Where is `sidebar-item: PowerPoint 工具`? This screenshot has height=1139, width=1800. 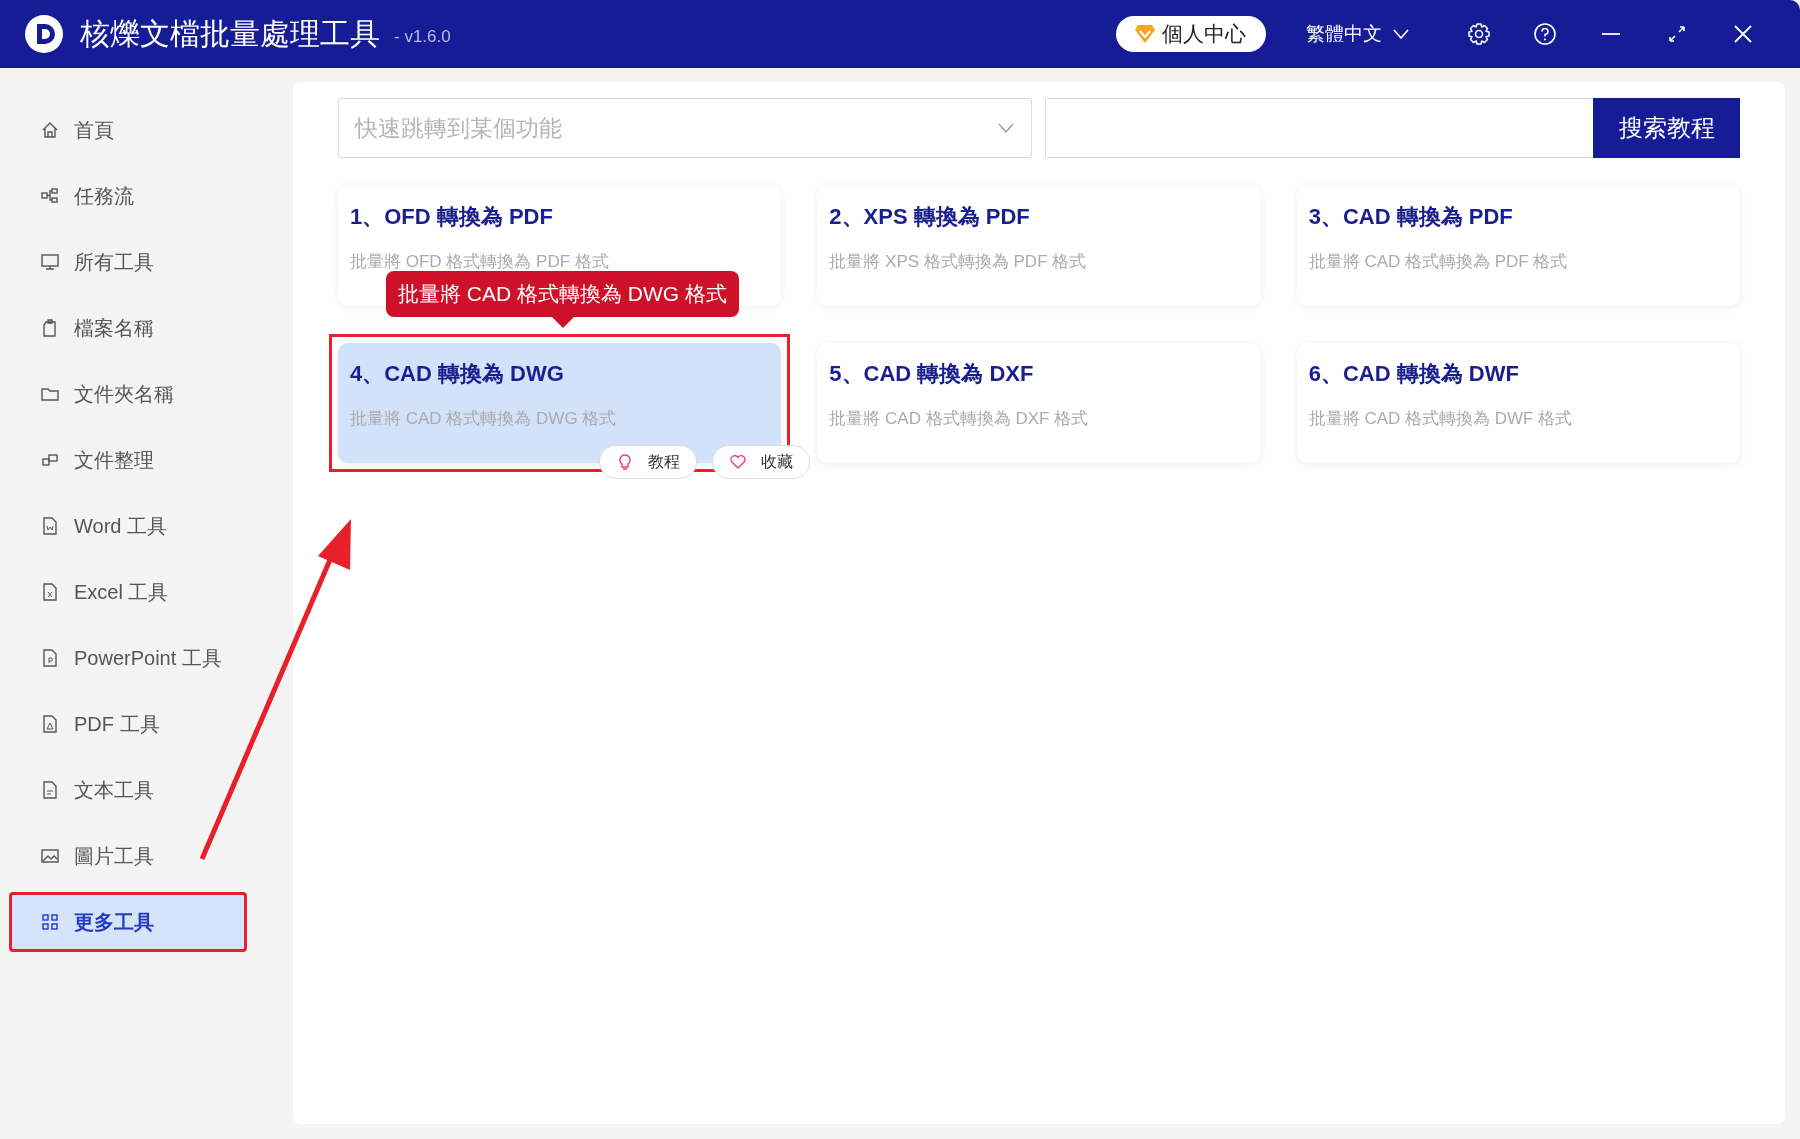
sidebar-item: PowerPoint 工具 is located at coordinates (128, 658).